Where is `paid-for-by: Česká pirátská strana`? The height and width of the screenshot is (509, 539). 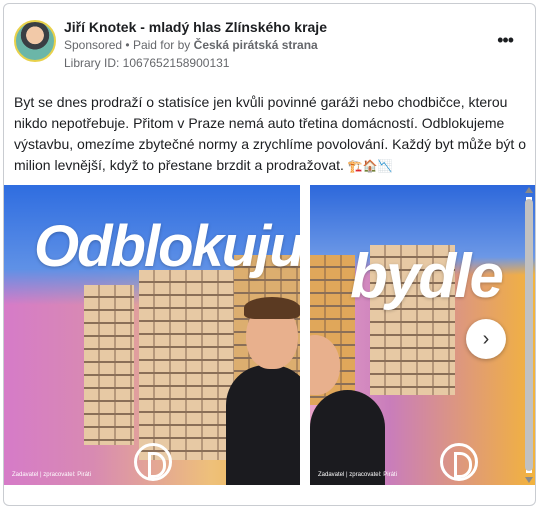
paid-for-by: Česká pirátská strana is located at coordinates (256, 45).